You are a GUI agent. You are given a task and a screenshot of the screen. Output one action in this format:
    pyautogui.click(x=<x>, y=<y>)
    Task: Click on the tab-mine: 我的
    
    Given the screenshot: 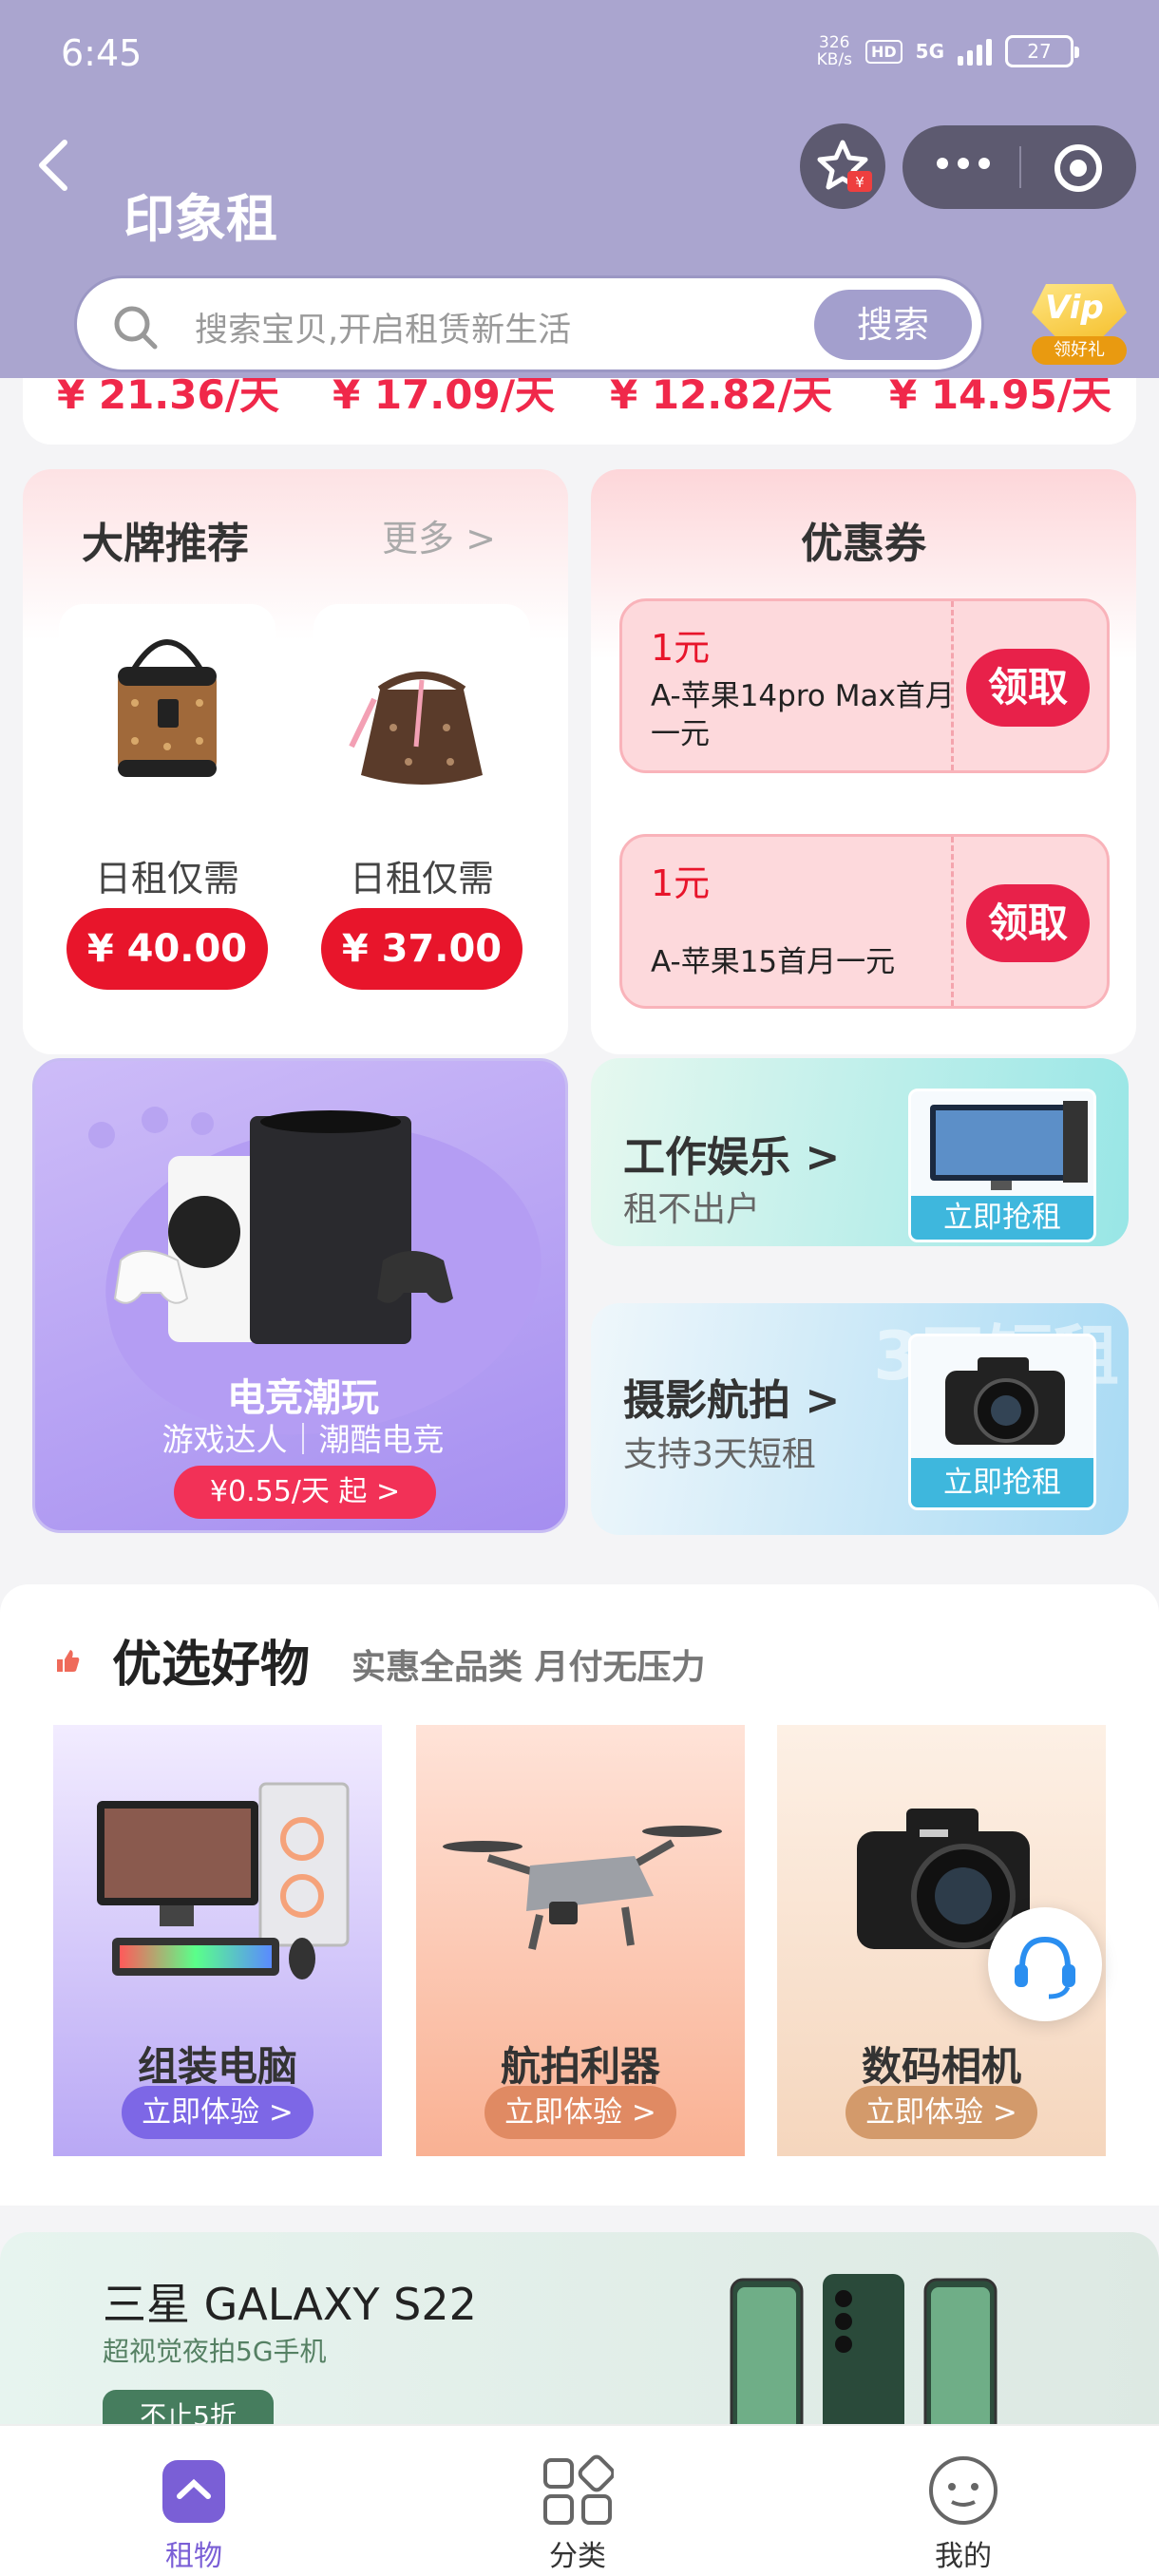 What is the action you would take?
    pyautogui.click(x=963, y=2501)
    